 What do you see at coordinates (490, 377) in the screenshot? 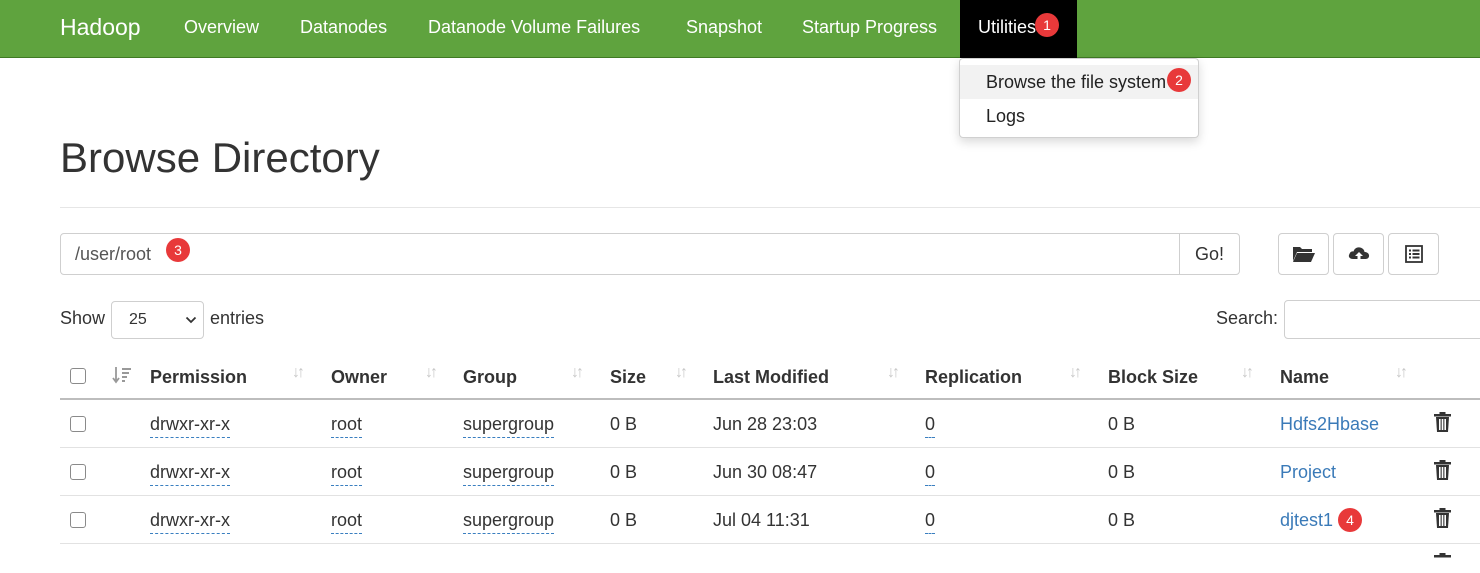
I see `column-header-group: Group` at bounding box center [490, 377].